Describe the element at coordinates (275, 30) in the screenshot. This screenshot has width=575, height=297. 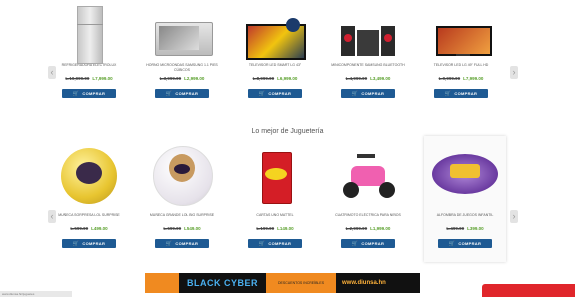
I see `television-icon` at that location.